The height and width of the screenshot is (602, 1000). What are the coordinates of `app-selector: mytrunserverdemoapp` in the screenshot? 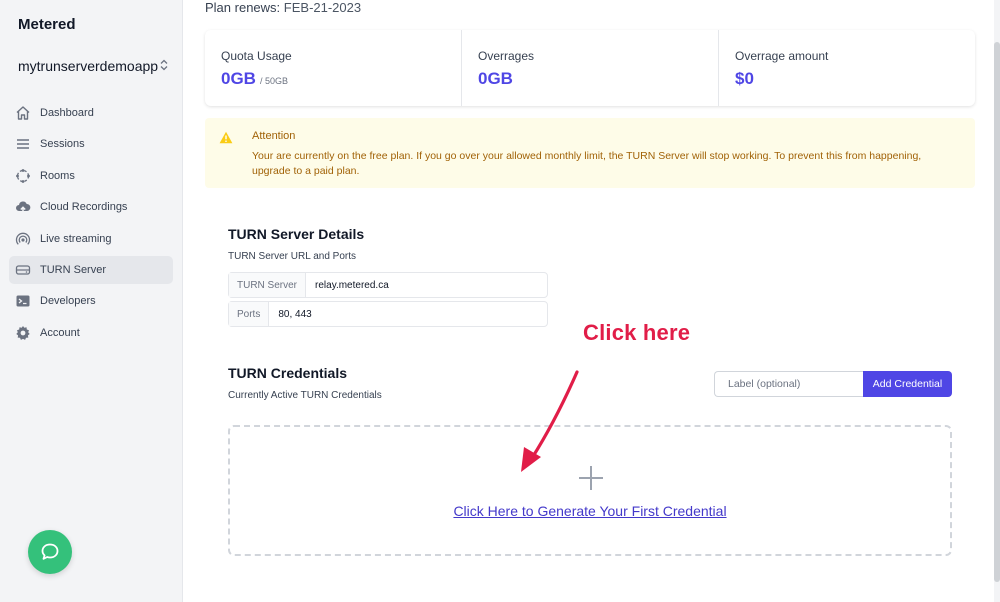 It's located at (93, 66).